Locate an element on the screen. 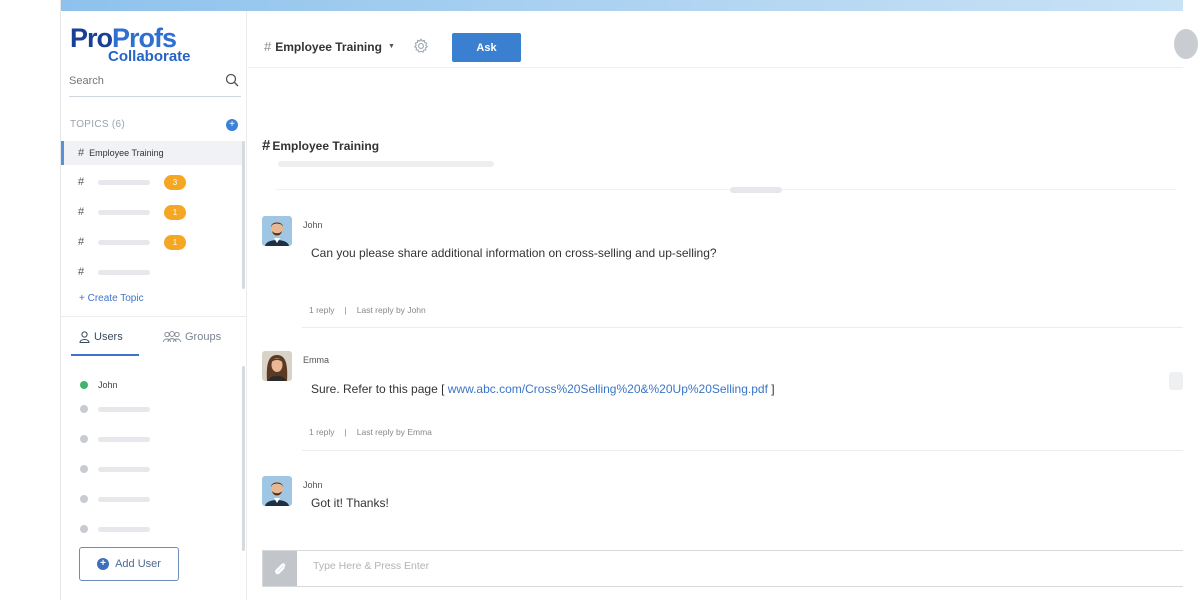 This screenshot has width=1200, height=600. message-item: John Got it! Thanks! is located at coordinates (722, 501).